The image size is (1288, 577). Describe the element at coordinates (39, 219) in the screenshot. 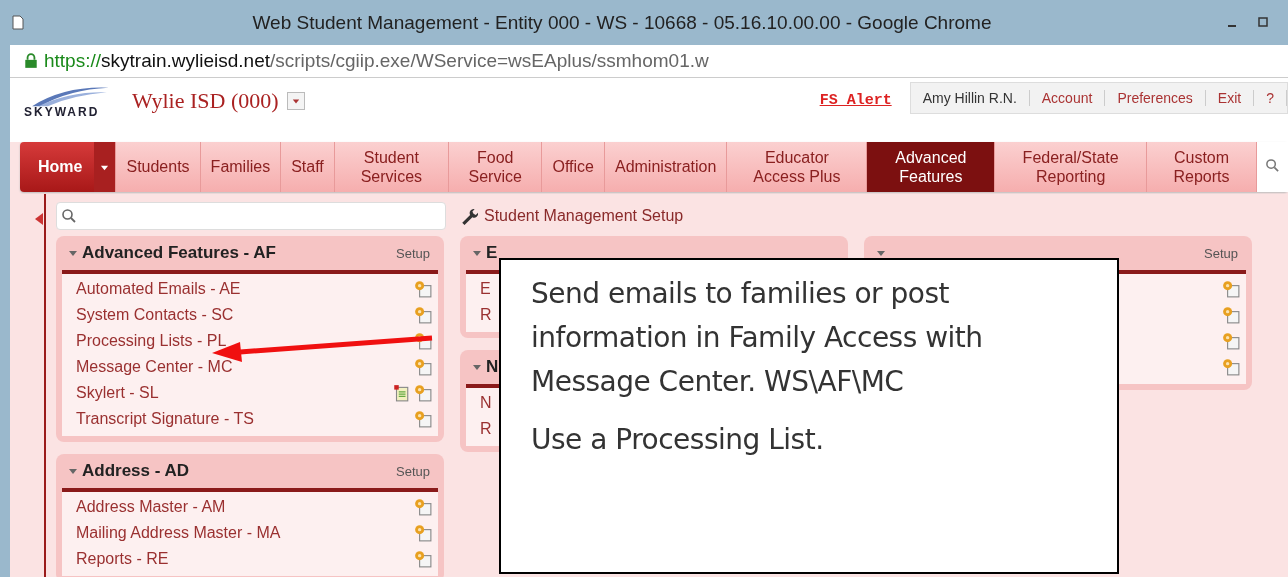

I see `collapse-arrow-icon` at that location.